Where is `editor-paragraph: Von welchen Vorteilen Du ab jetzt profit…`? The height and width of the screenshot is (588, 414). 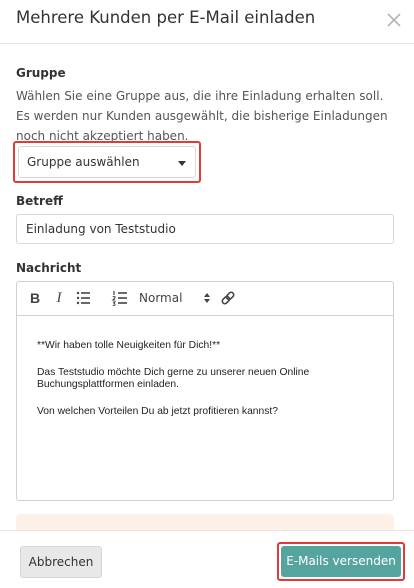
editor-paragraph: Von welchen Vorteilen Du ab jetzt profit… is located at coordinates (157, 411).